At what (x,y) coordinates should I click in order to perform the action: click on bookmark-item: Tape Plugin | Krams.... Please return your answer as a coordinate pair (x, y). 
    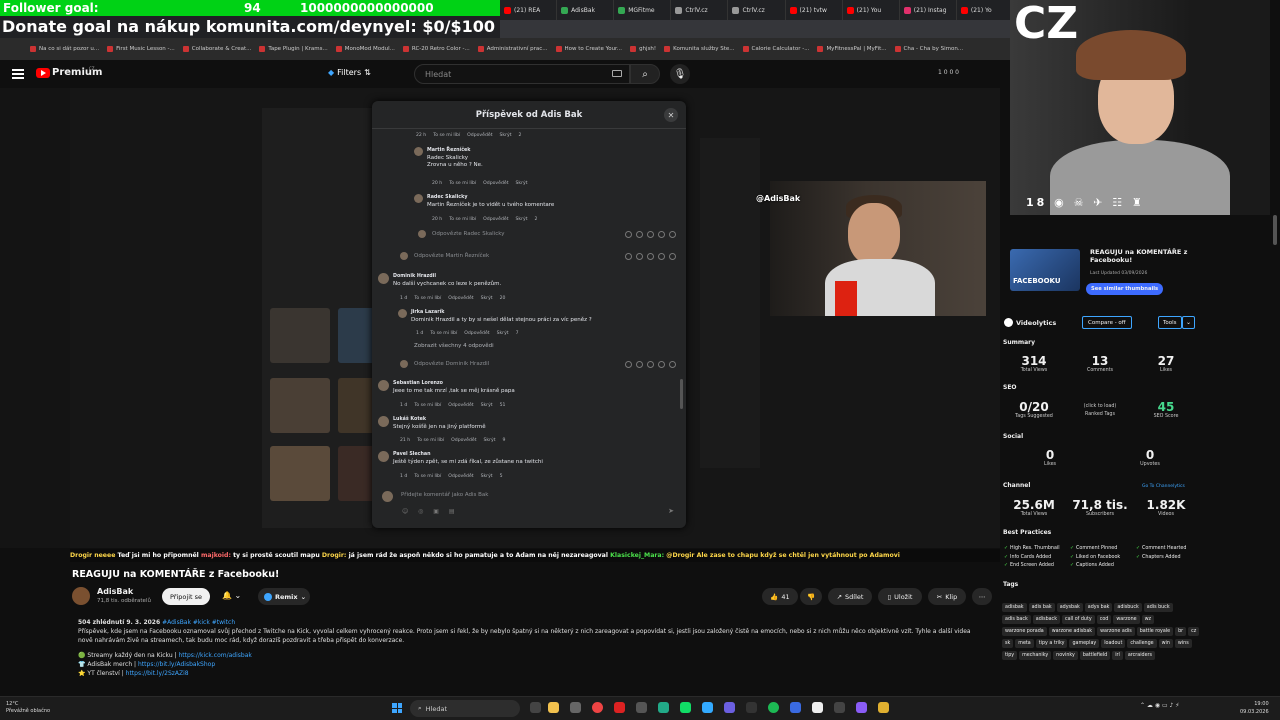
    Looking at the image, I should click on (293, 49).